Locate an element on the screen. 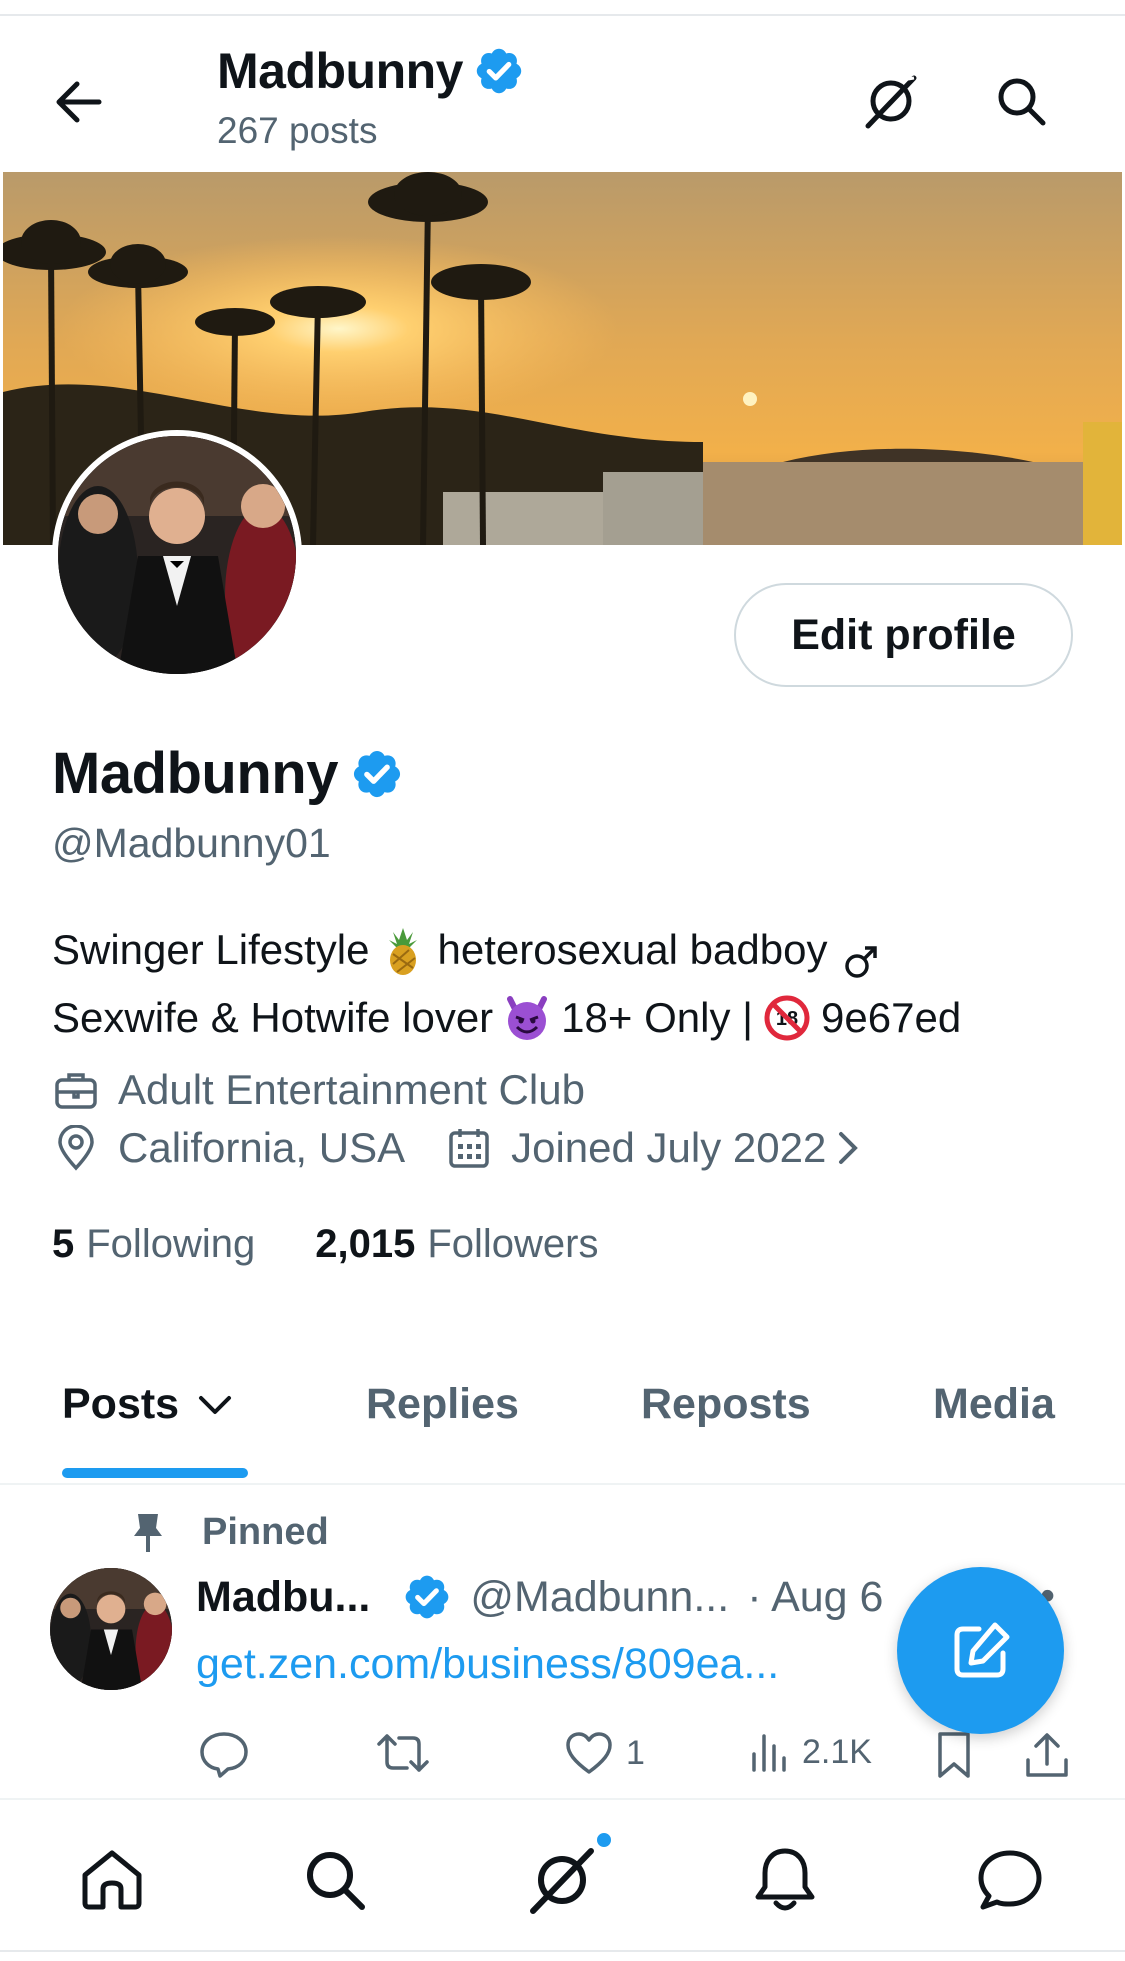 The width and height of the screenshot is (1125, 1961). profile-tabs: Posts Replies Reposts Media is located at coordinates (562, 1422).